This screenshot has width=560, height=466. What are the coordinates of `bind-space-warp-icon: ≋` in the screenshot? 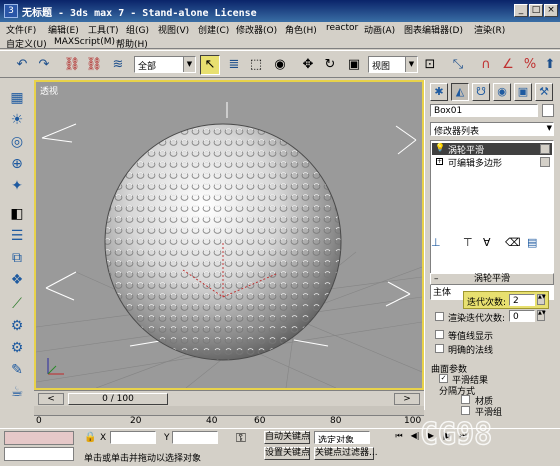 It's located at (118, 65).